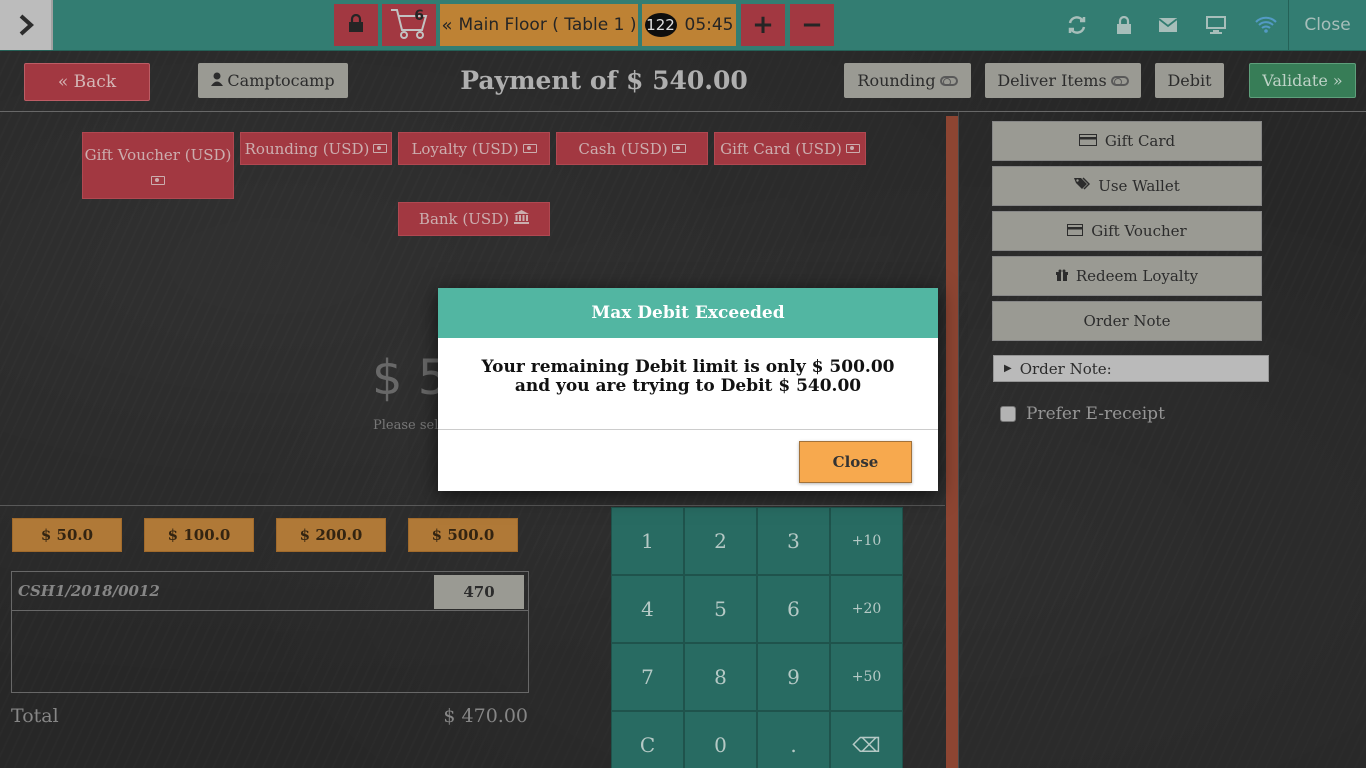  Describe the element at coordinates (855, 462) in the screenshot. I see `dialog-close-button: Close` at that location.